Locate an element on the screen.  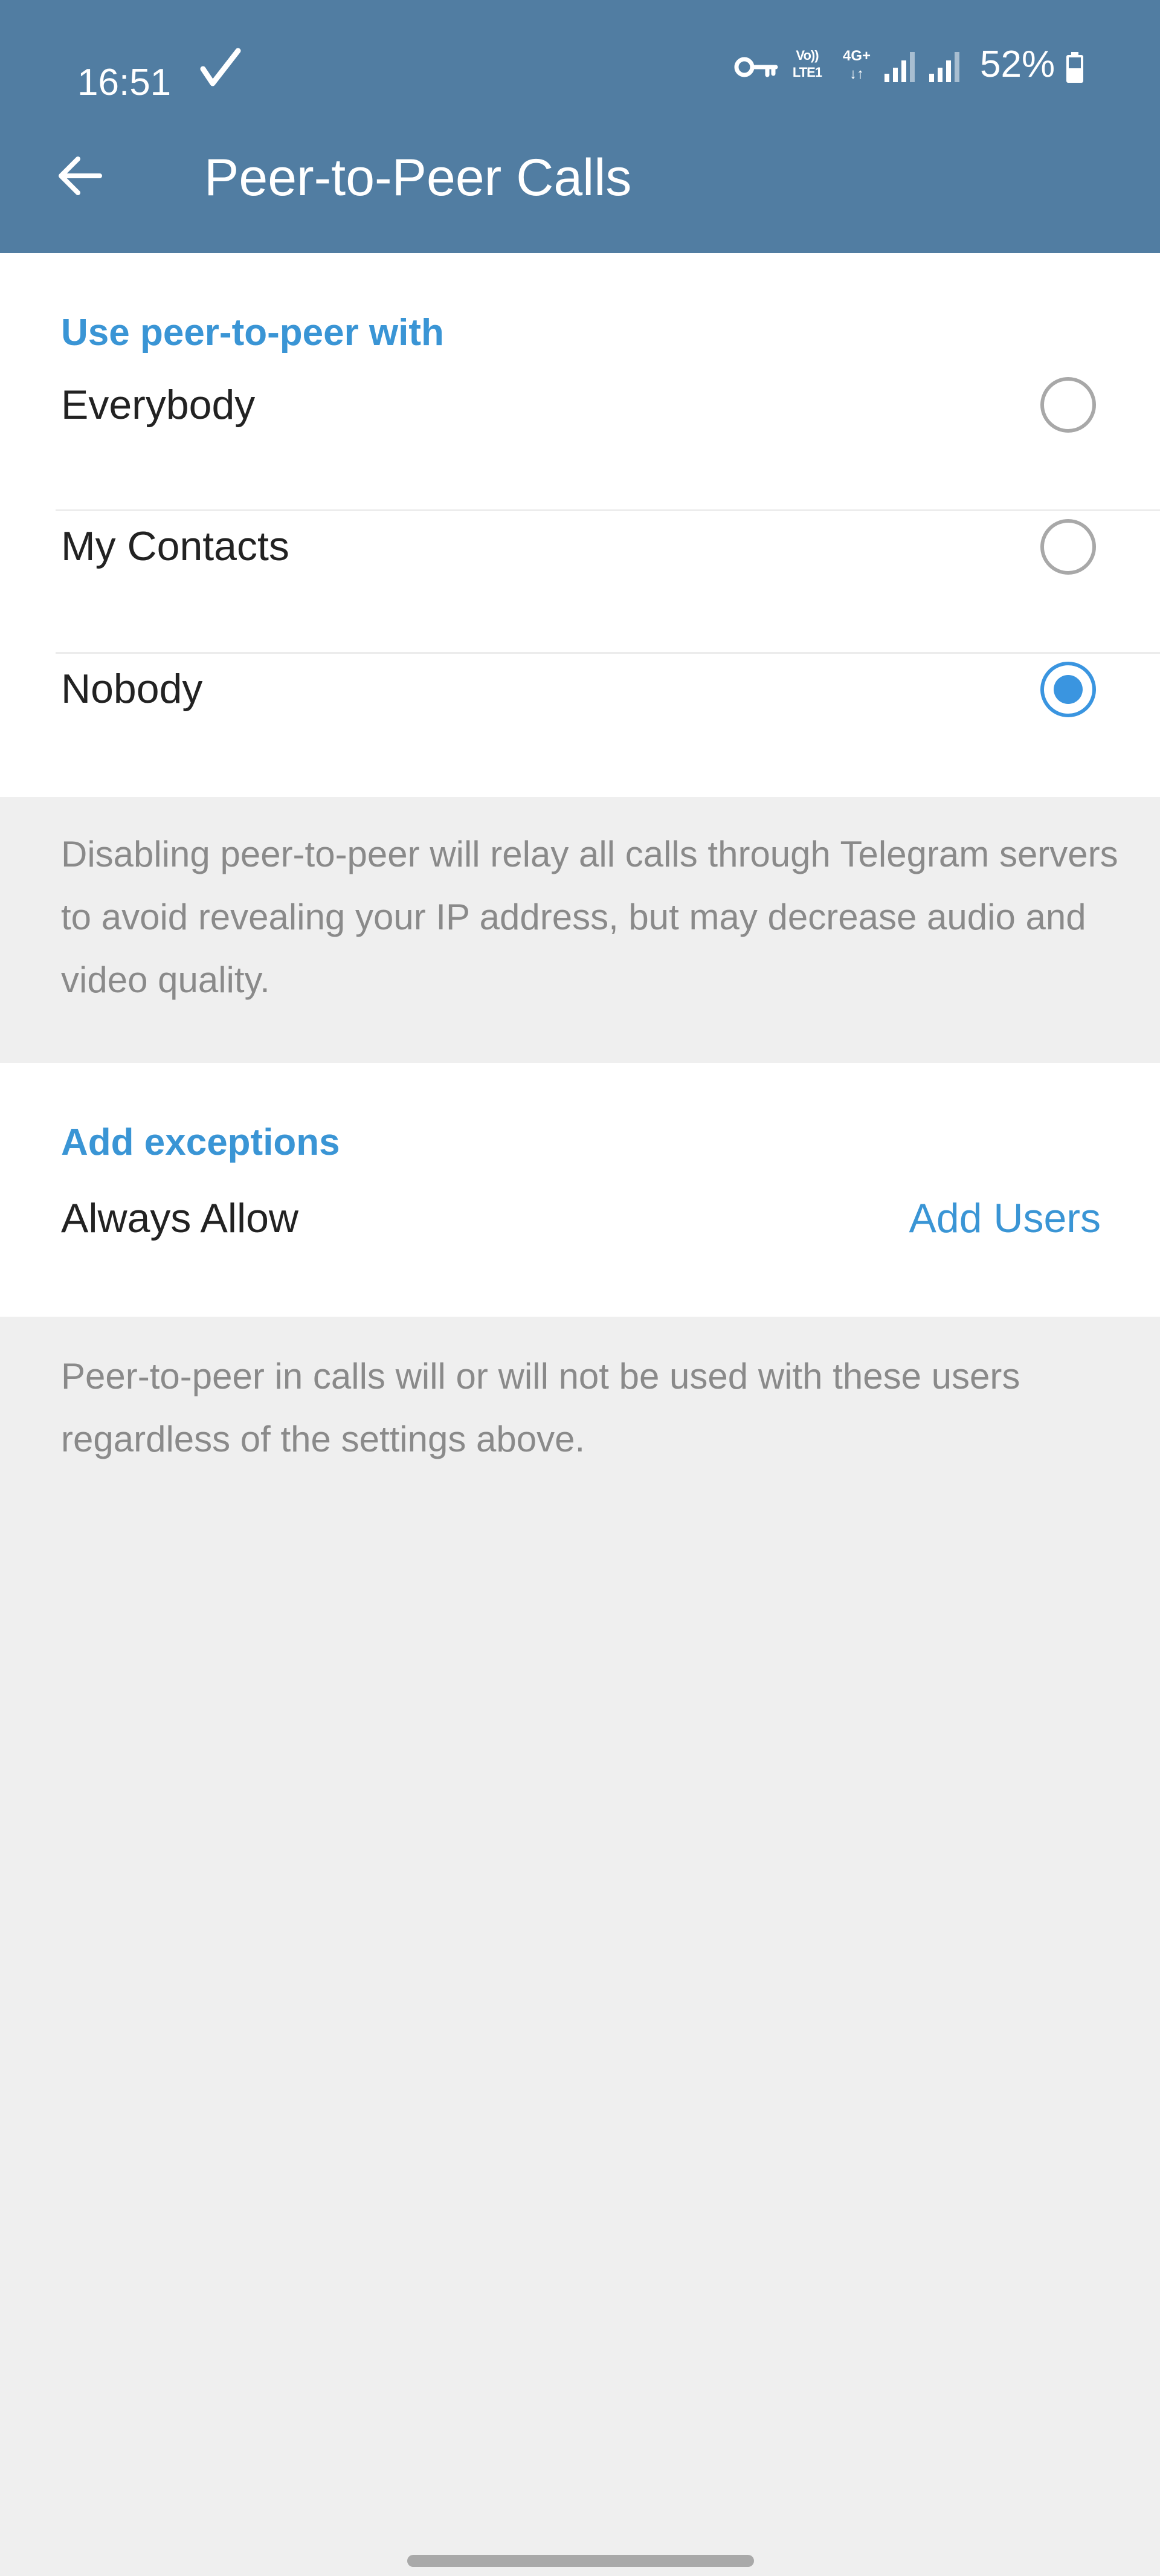
check-icon is located at coordinates (220, 67).